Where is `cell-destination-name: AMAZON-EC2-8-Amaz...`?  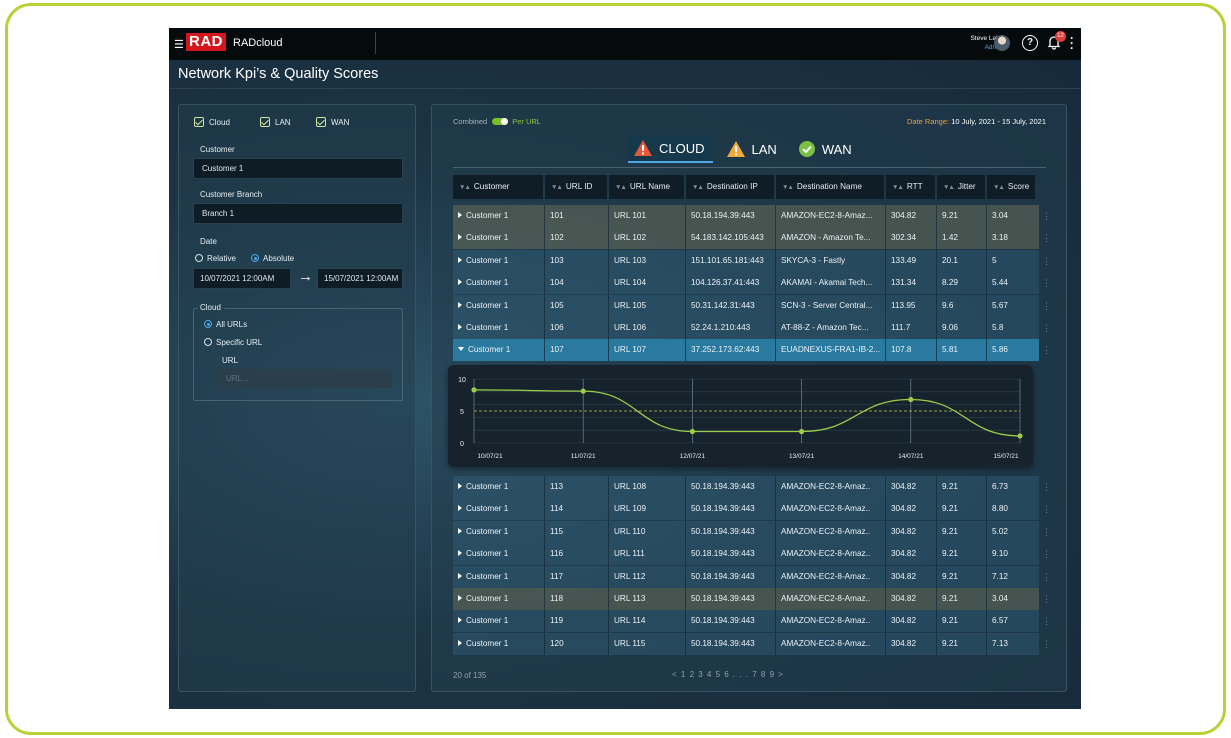 cell-destination-name: AMAZON-EC2-8-Amaz... is located at coordinates (831, 216).